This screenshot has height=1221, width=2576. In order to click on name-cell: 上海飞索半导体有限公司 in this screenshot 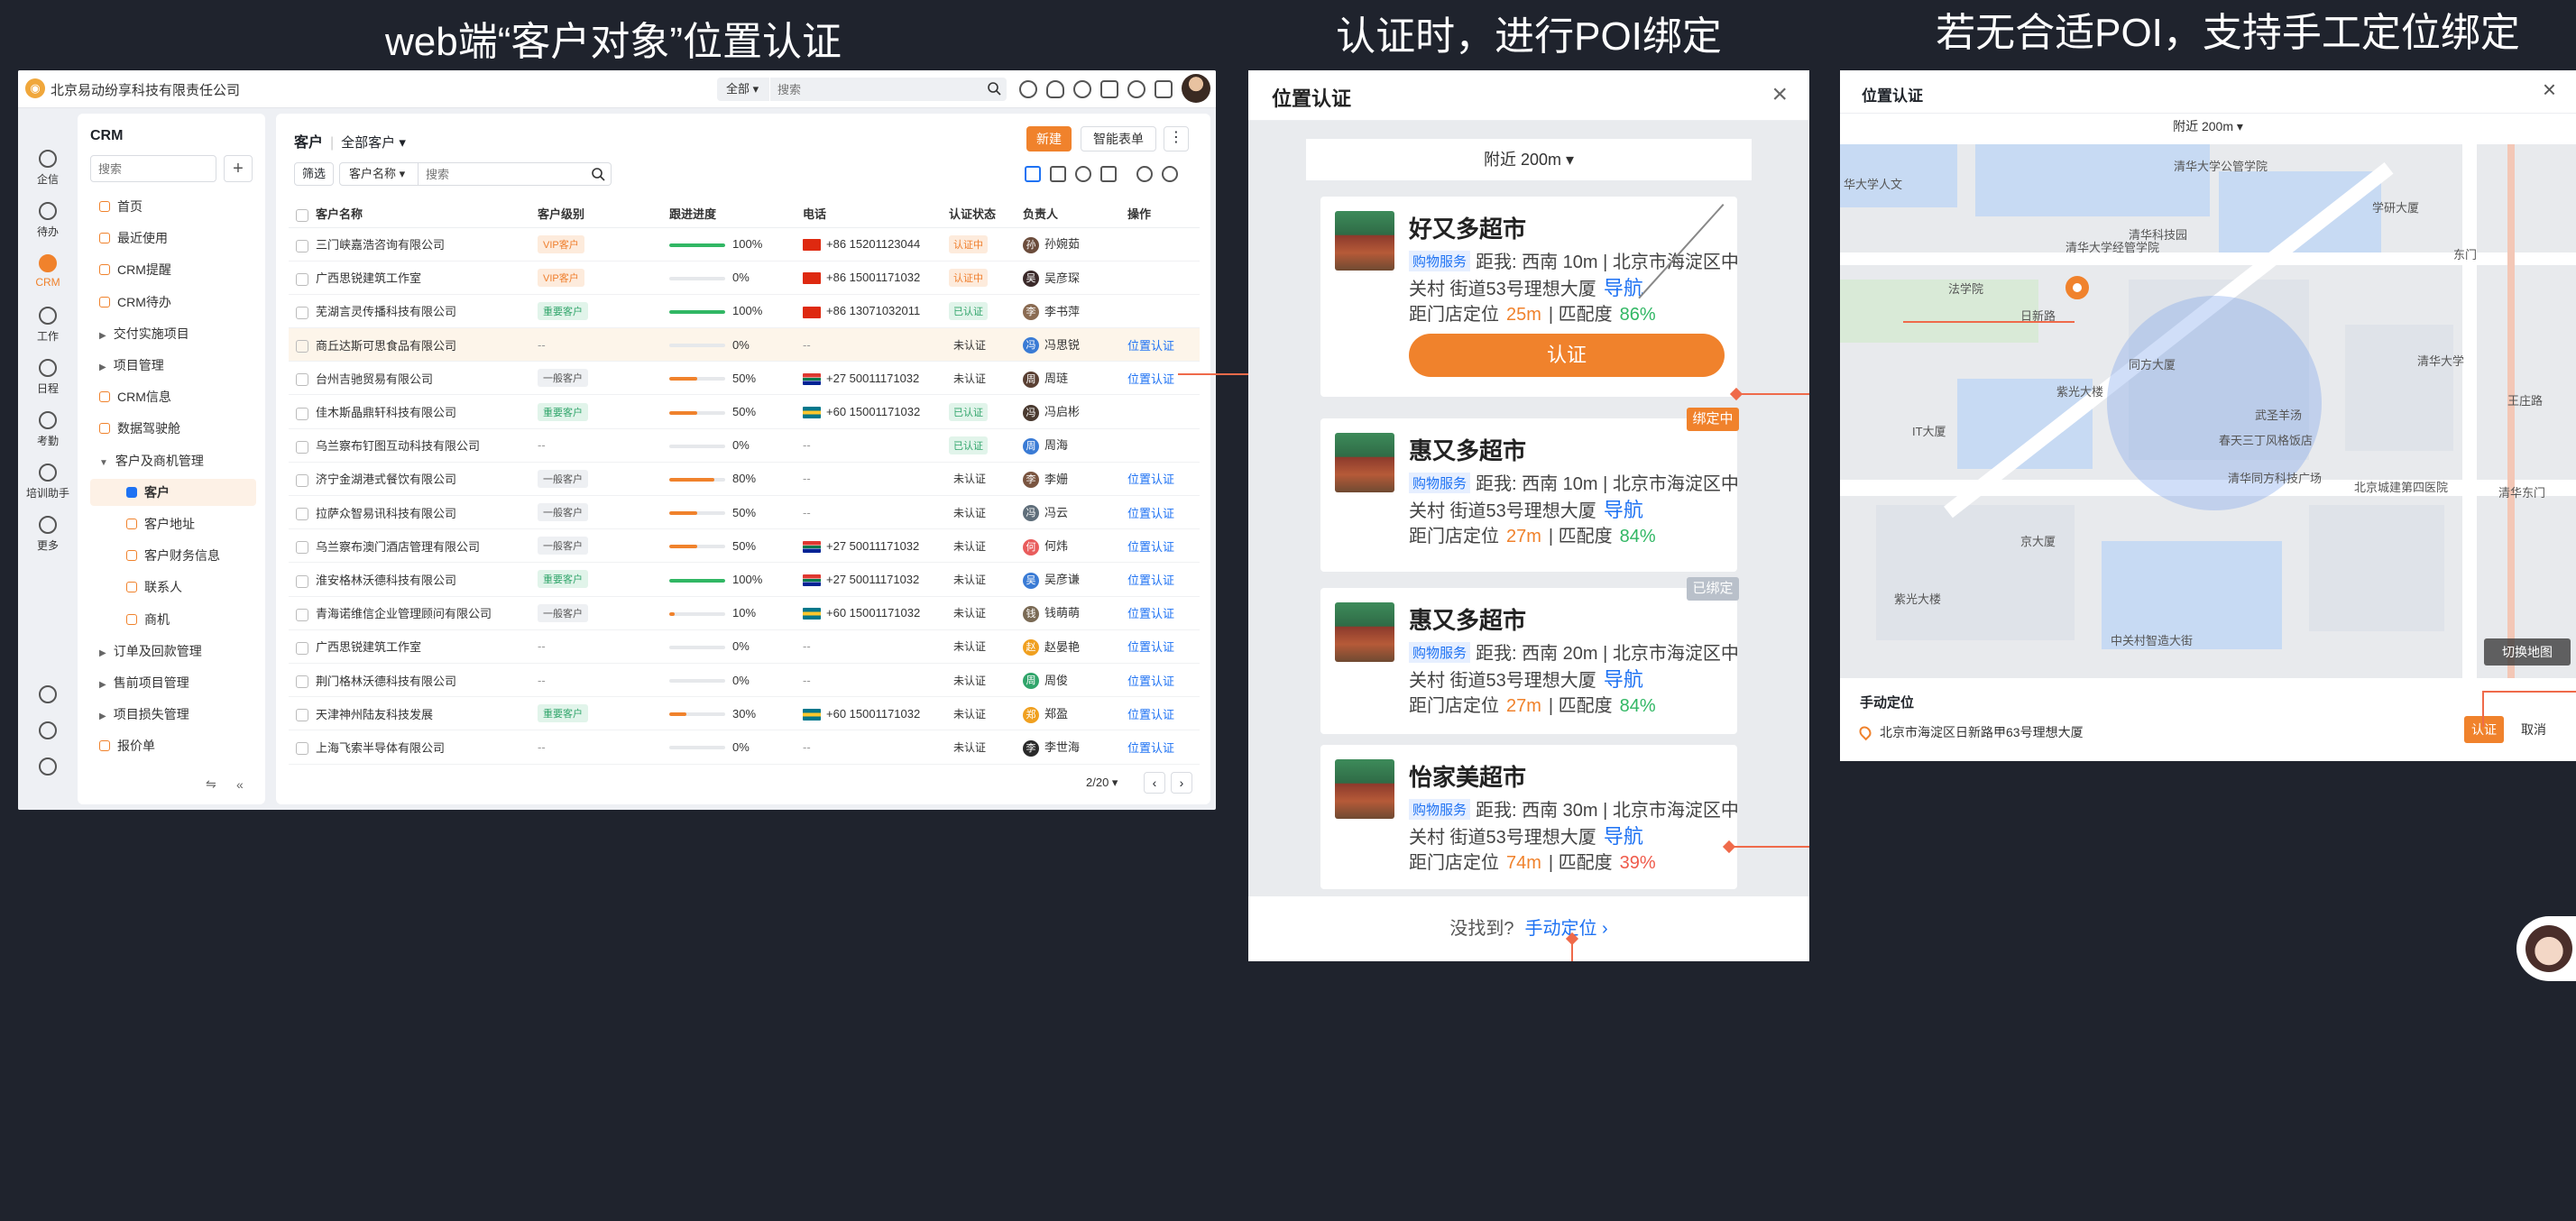, I will do `click(413, 747)`.